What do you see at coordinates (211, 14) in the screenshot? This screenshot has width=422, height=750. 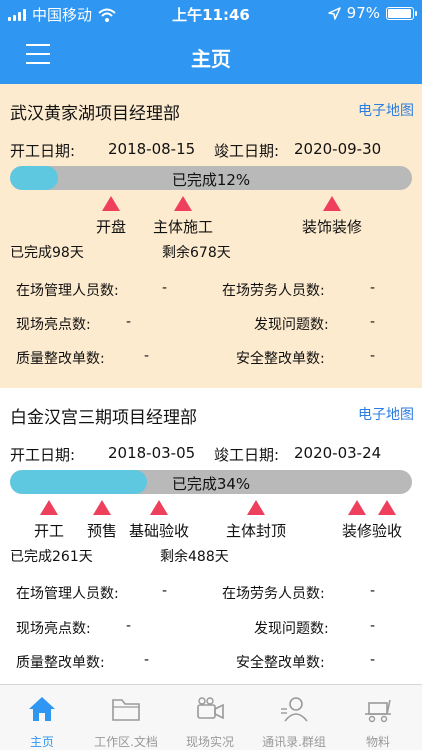 I see `status-bar: 中国移动 上午11:46 97%` at bounding box center [211, 14].